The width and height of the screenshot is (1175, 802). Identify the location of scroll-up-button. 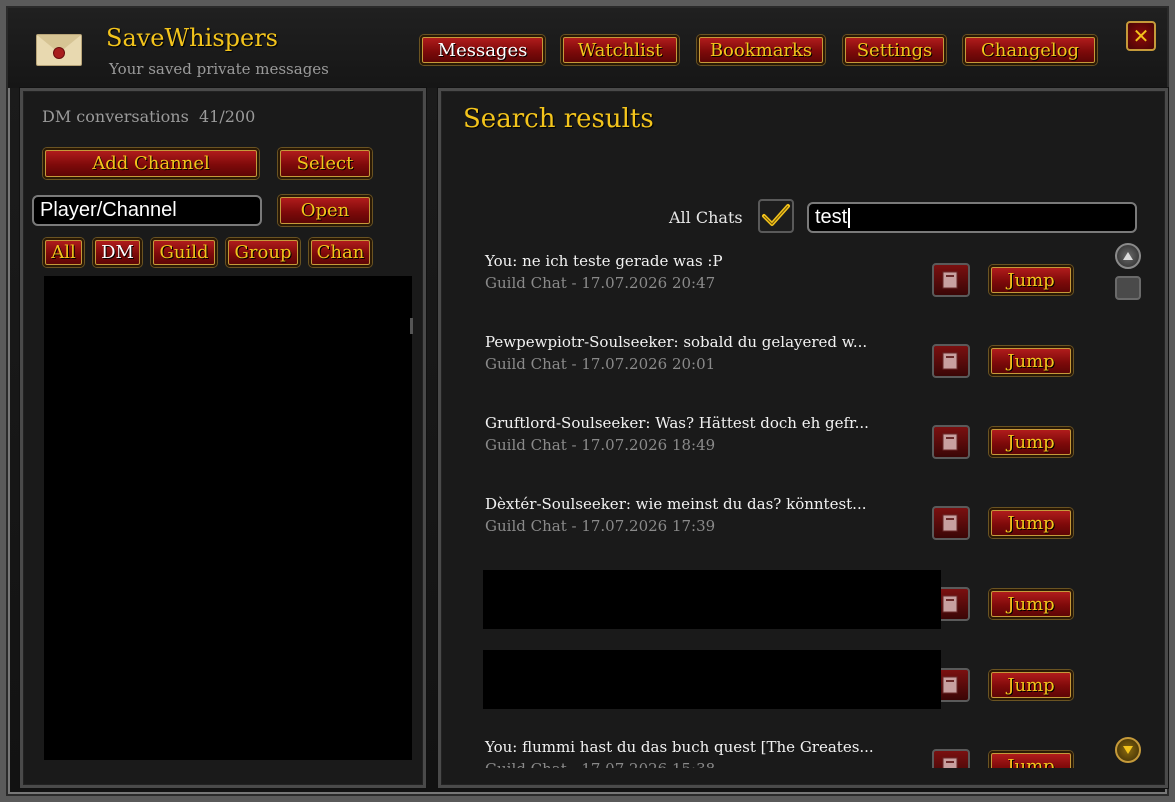
(1128, 256).